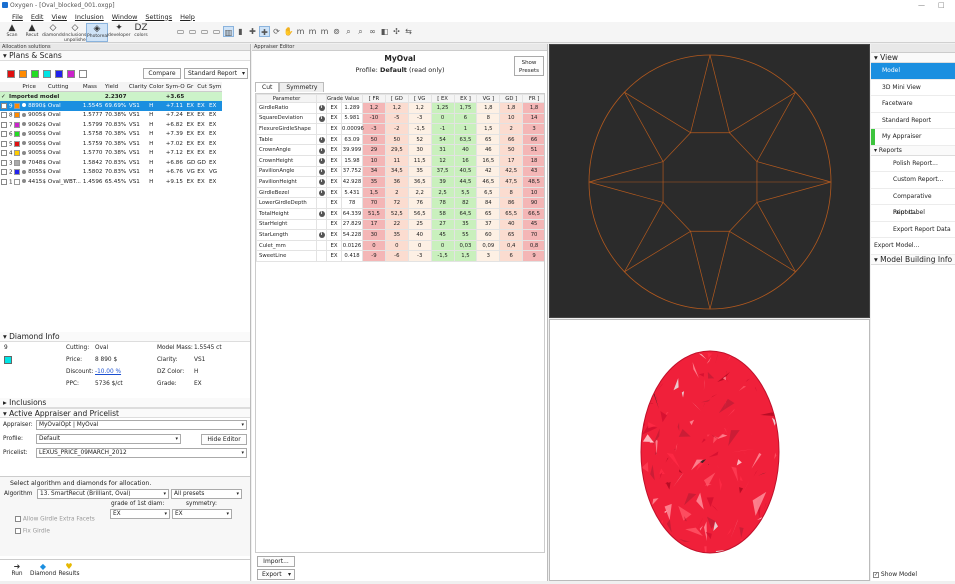  I want to click on appraiser-select: MyOvalOpt | MyOval▾, so click(141, 425).